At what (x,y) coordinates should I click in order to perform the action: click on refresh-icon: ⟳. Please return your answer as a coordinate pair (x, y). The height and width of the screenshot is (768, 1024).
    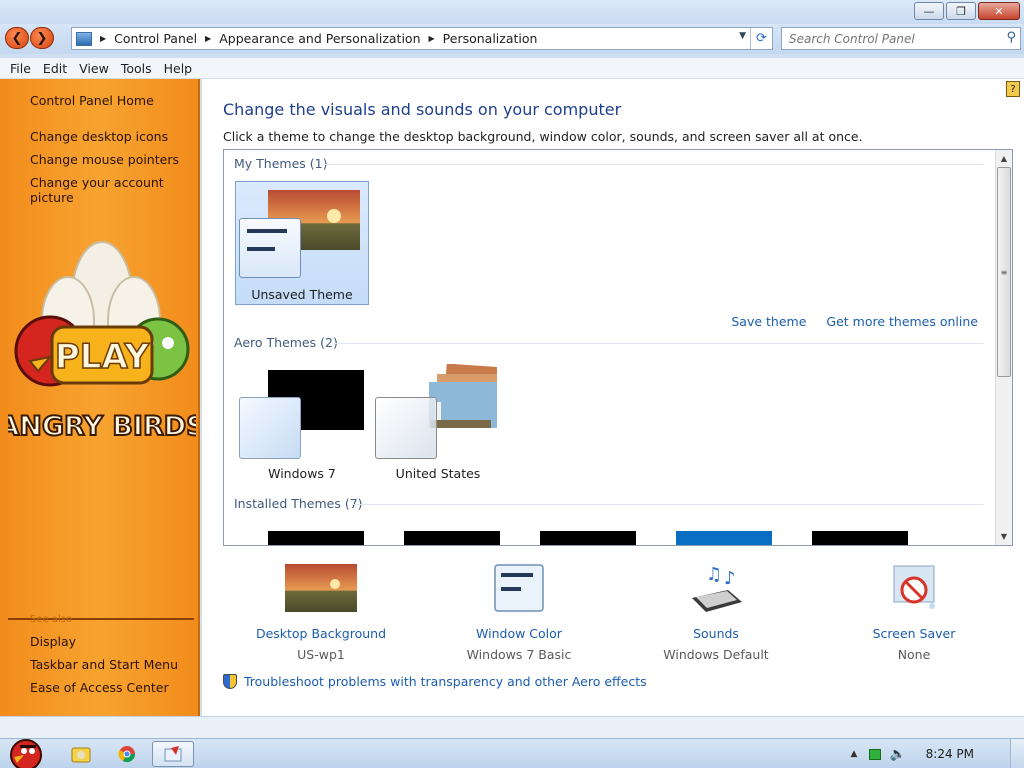
    Looking at the image, I should click on (761, 38).